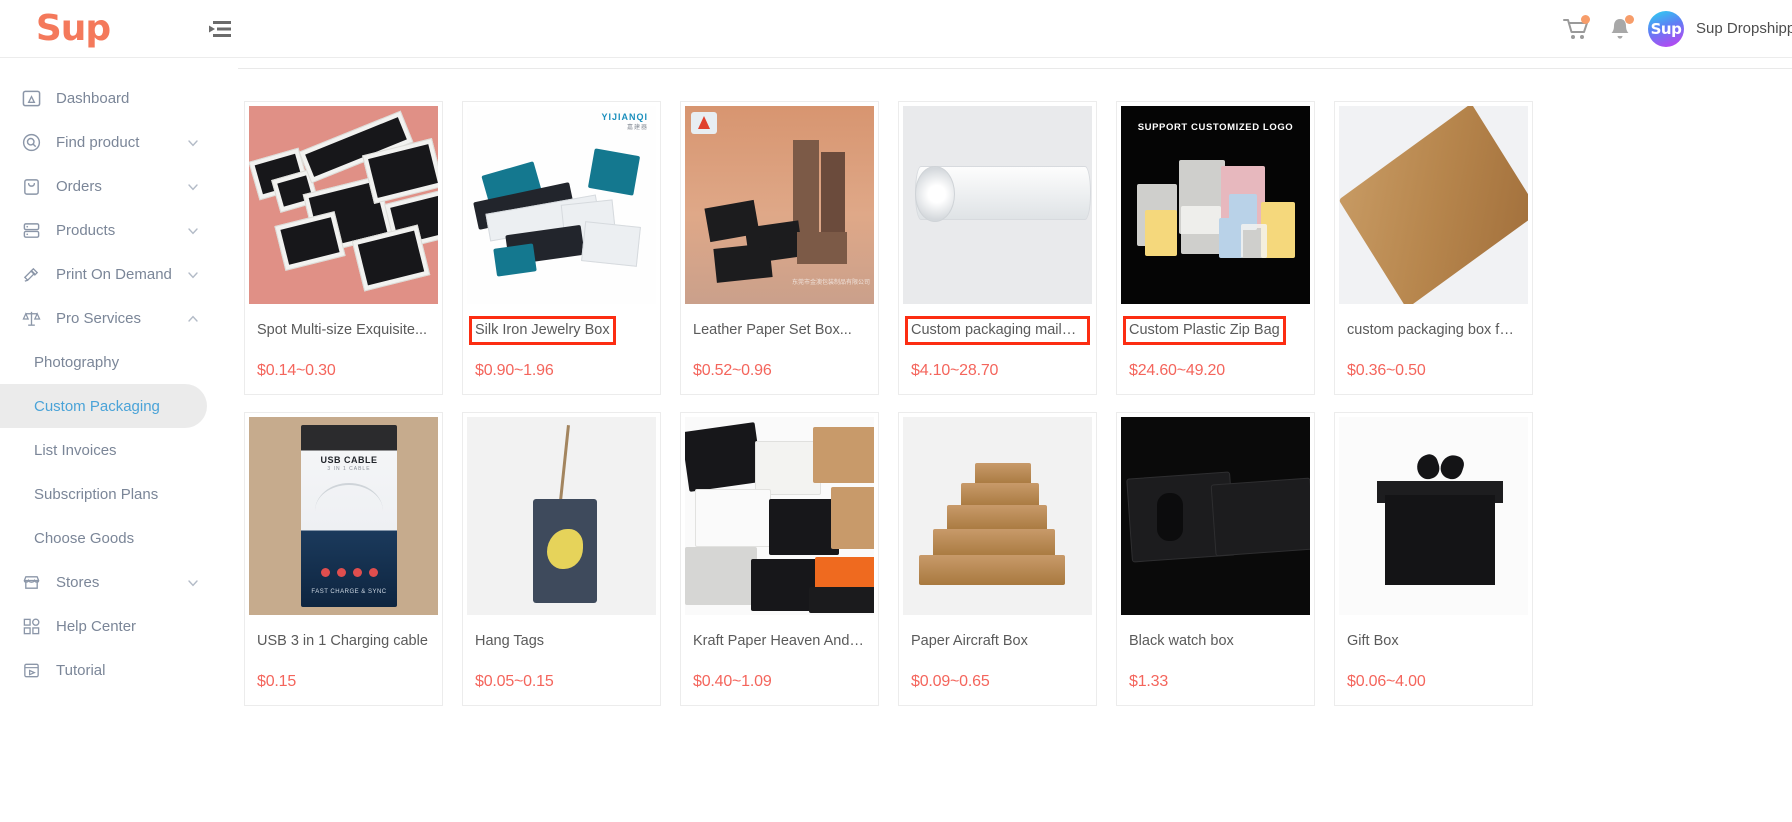  I want to click on sidebar-item-stores: Stores, so click(110, 582).